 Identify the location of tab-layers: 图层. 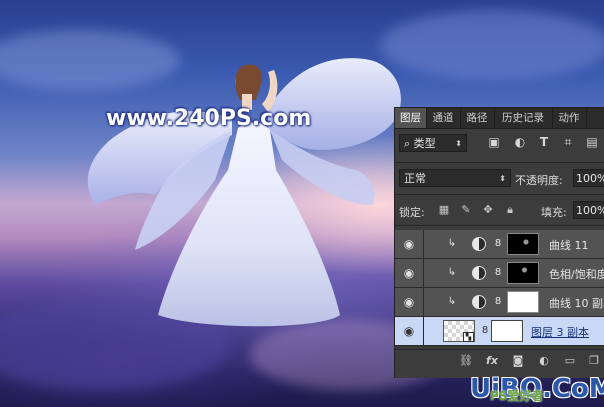
(411, 118).